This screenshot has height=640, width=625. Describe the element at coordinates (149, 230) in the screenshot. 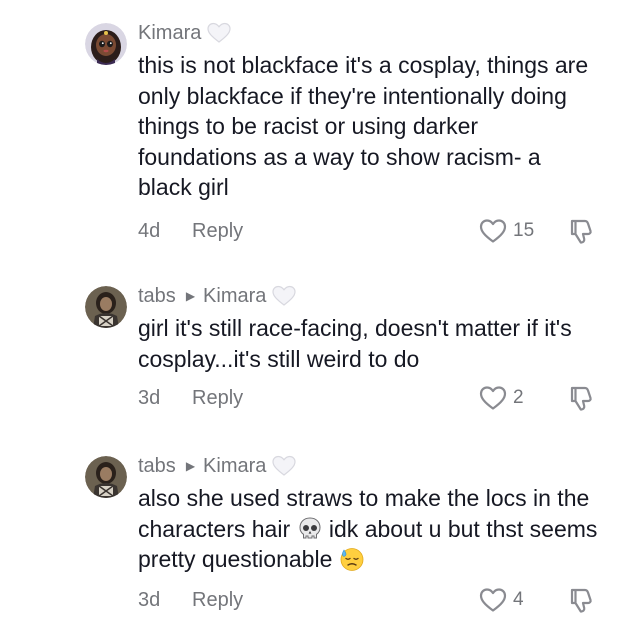

I see `comment-age: 4d` at that location.